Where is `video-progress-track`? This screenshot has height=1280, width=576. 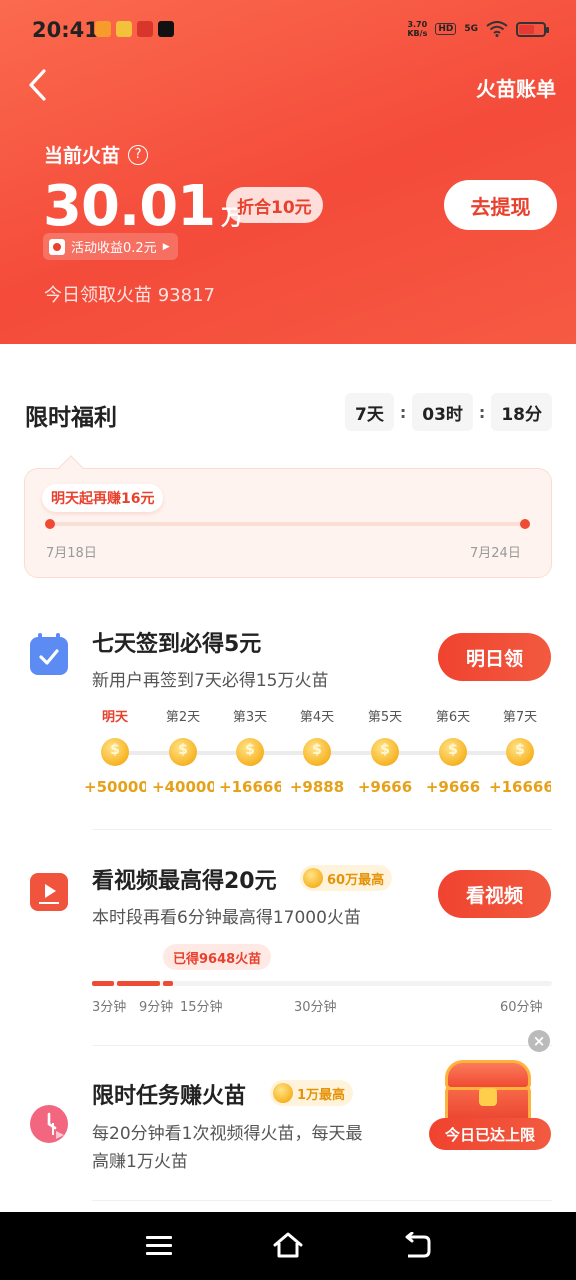
video-progress-track is located at coordinates (322, 983).